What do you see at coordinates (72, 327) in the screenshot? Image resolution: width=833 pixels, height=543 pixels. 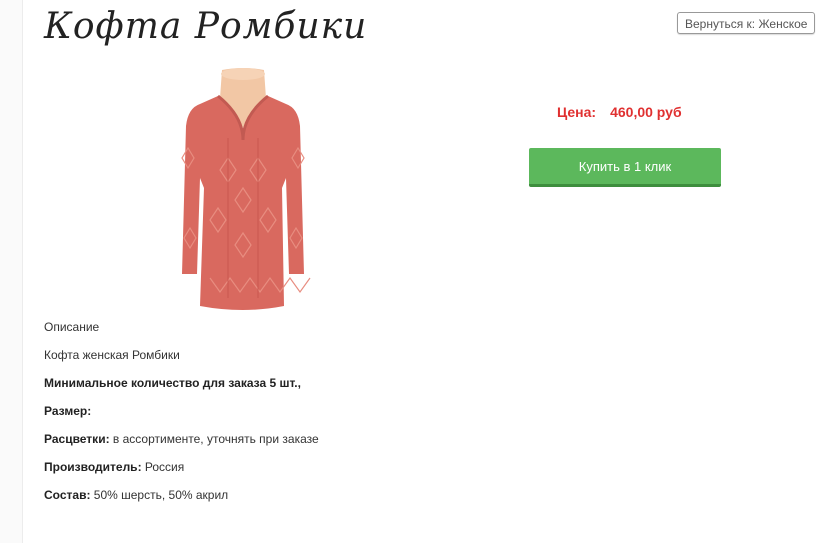 I see `description-heading: Описание` at bounding box center [72, 327].